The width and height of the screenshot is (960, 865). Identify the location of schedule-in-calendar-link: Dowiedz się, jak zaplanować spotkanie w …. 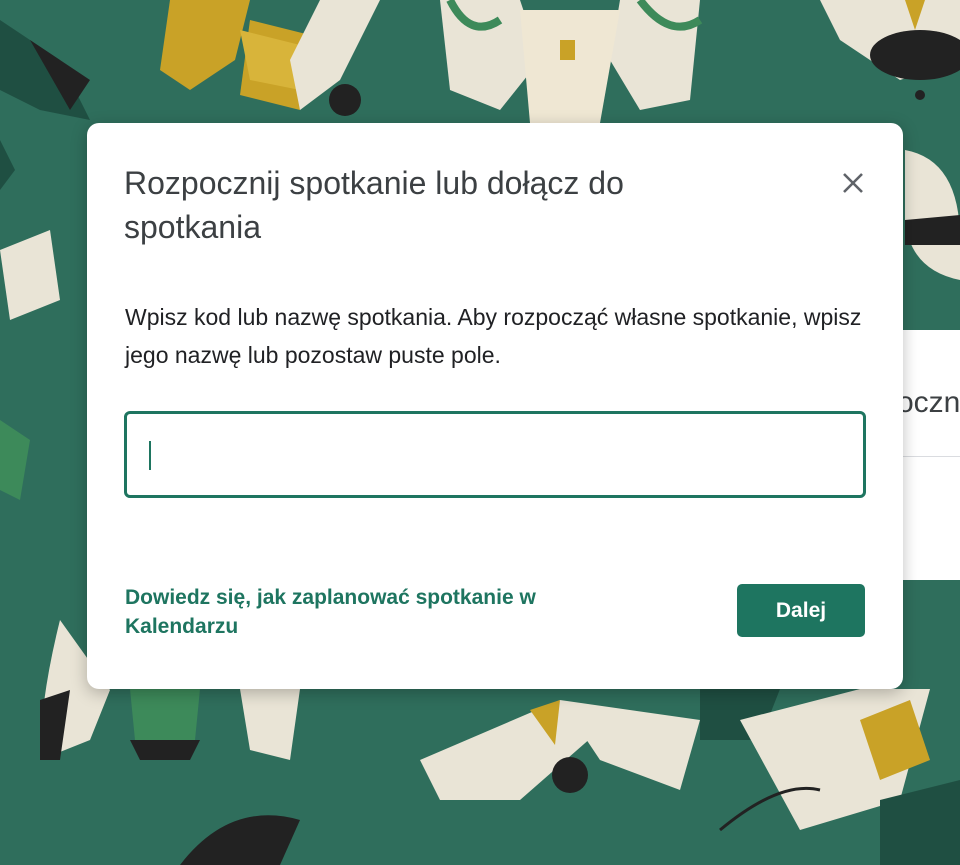
(360, 612).